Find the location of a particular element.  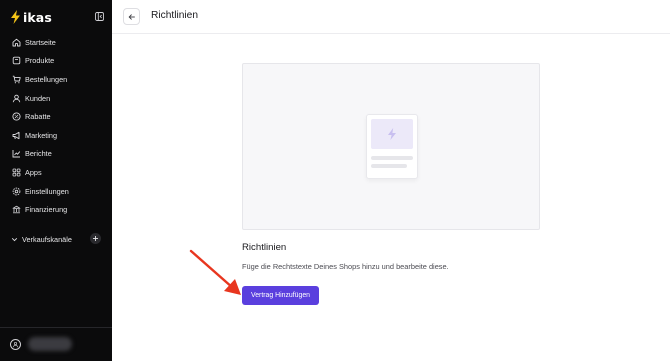

sidebar-item-label: Finanzierung is located at coordinates (46, 210).